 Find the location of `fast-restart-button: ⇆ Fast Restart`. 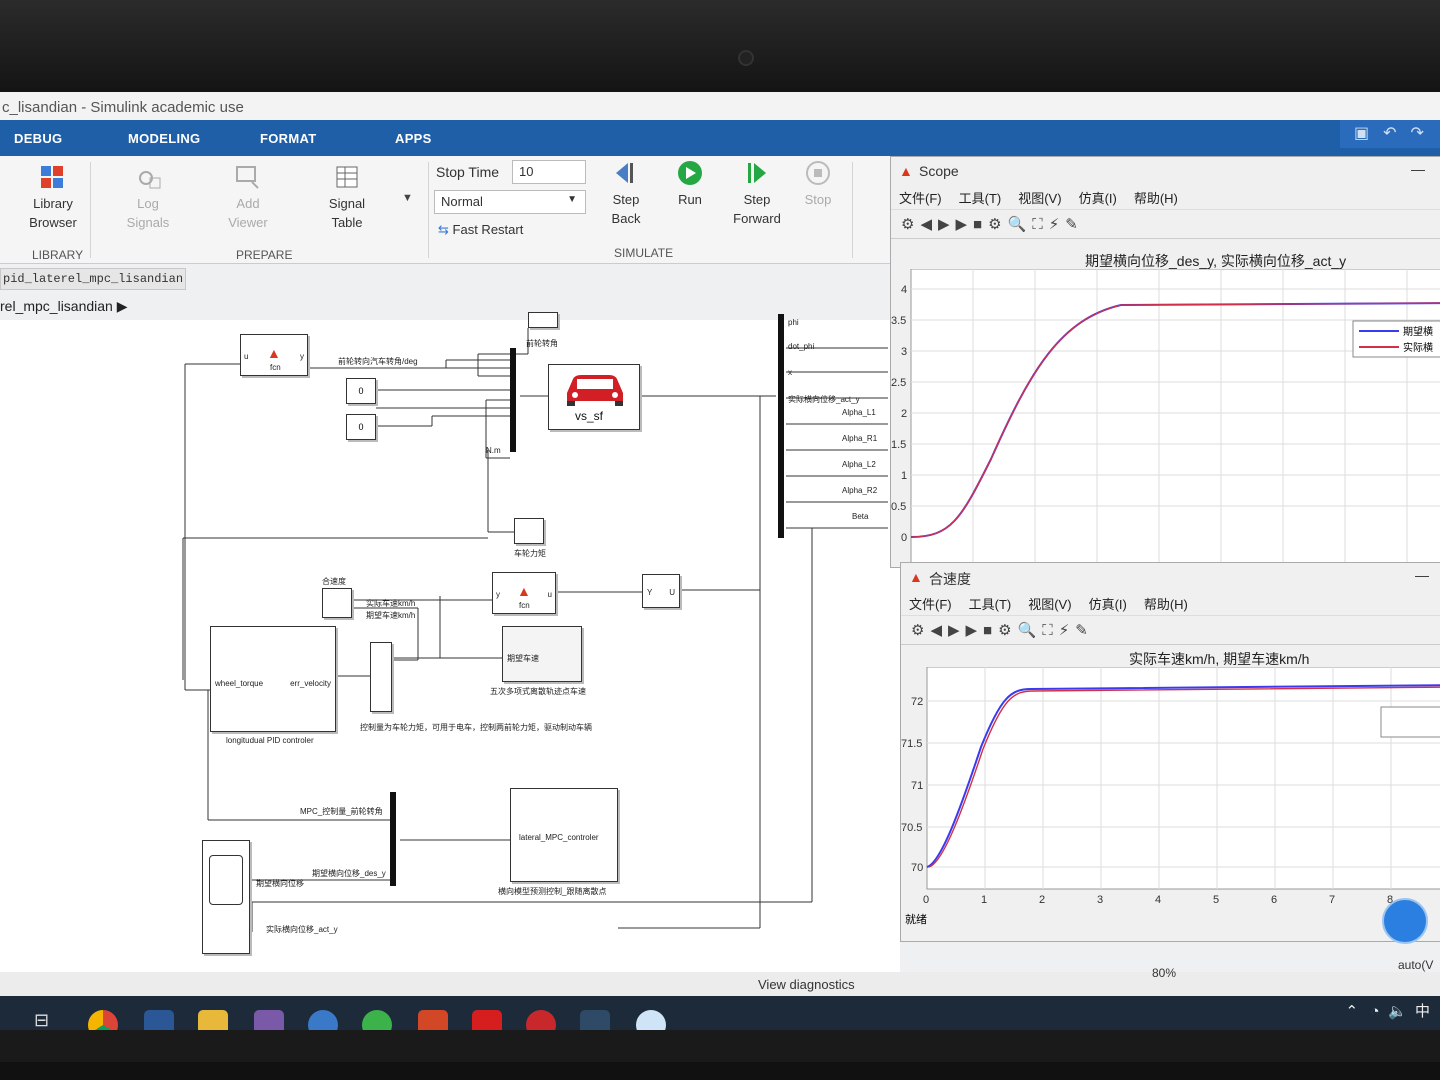

fast-restart-button: ⇆ Fast Restart is located at coordinates (480, 230).